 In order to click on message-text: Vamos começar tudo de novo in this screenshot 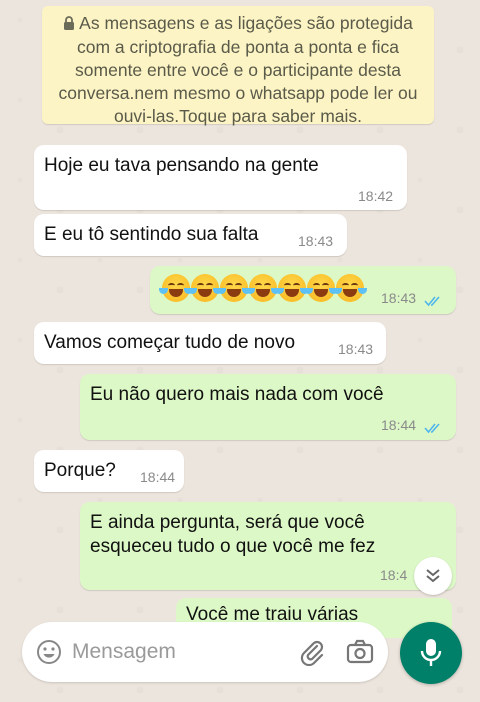, I will do `click(170, 342)`.